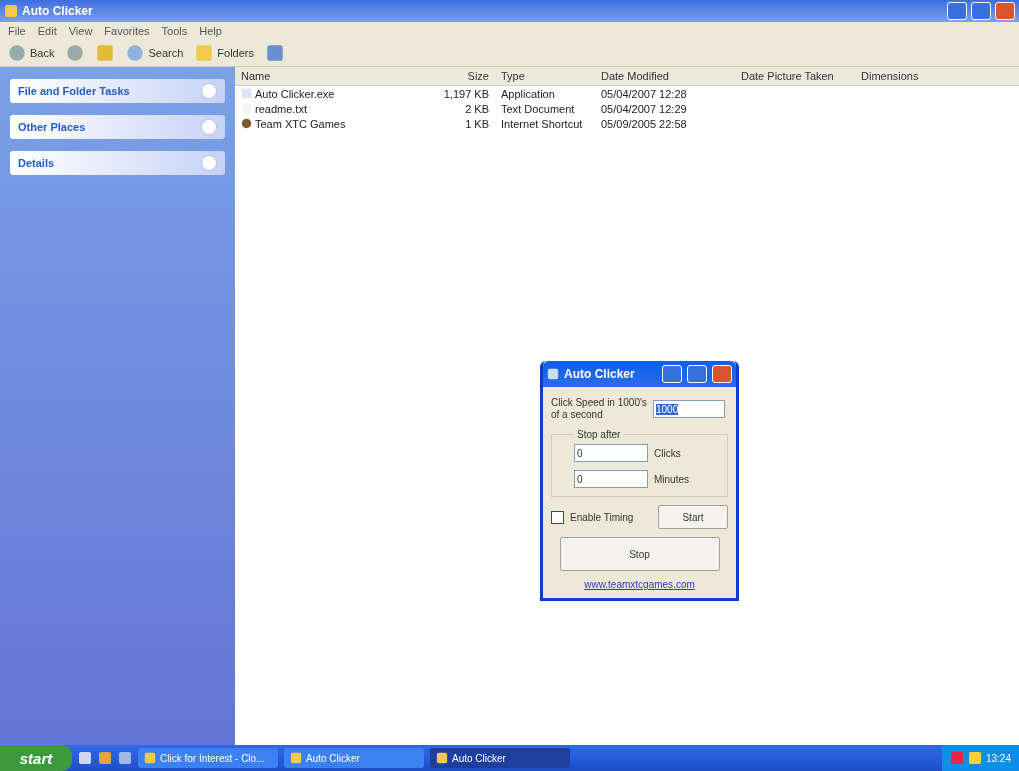 The width and height of the screenshot is (1019, 771). I want to click on clicks-field: 0, so click(611, 453).